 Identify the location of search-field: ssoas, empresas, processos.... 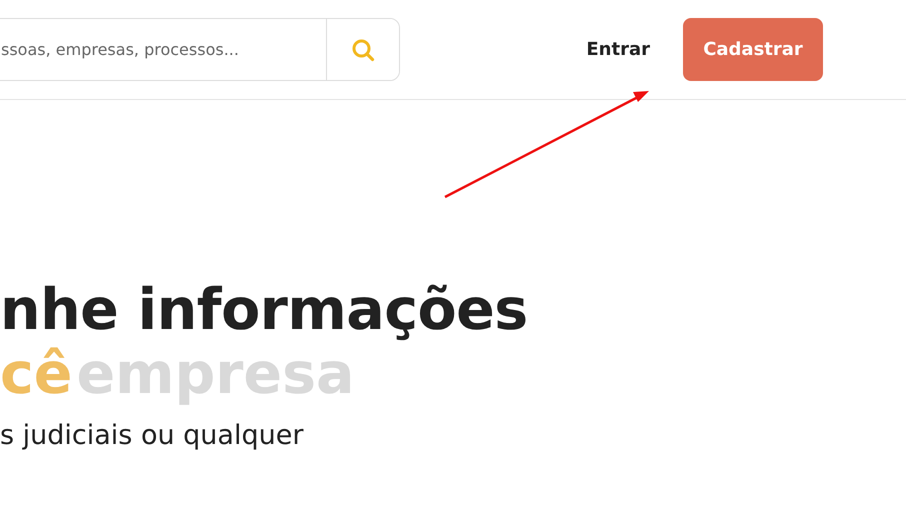
(163, 49).